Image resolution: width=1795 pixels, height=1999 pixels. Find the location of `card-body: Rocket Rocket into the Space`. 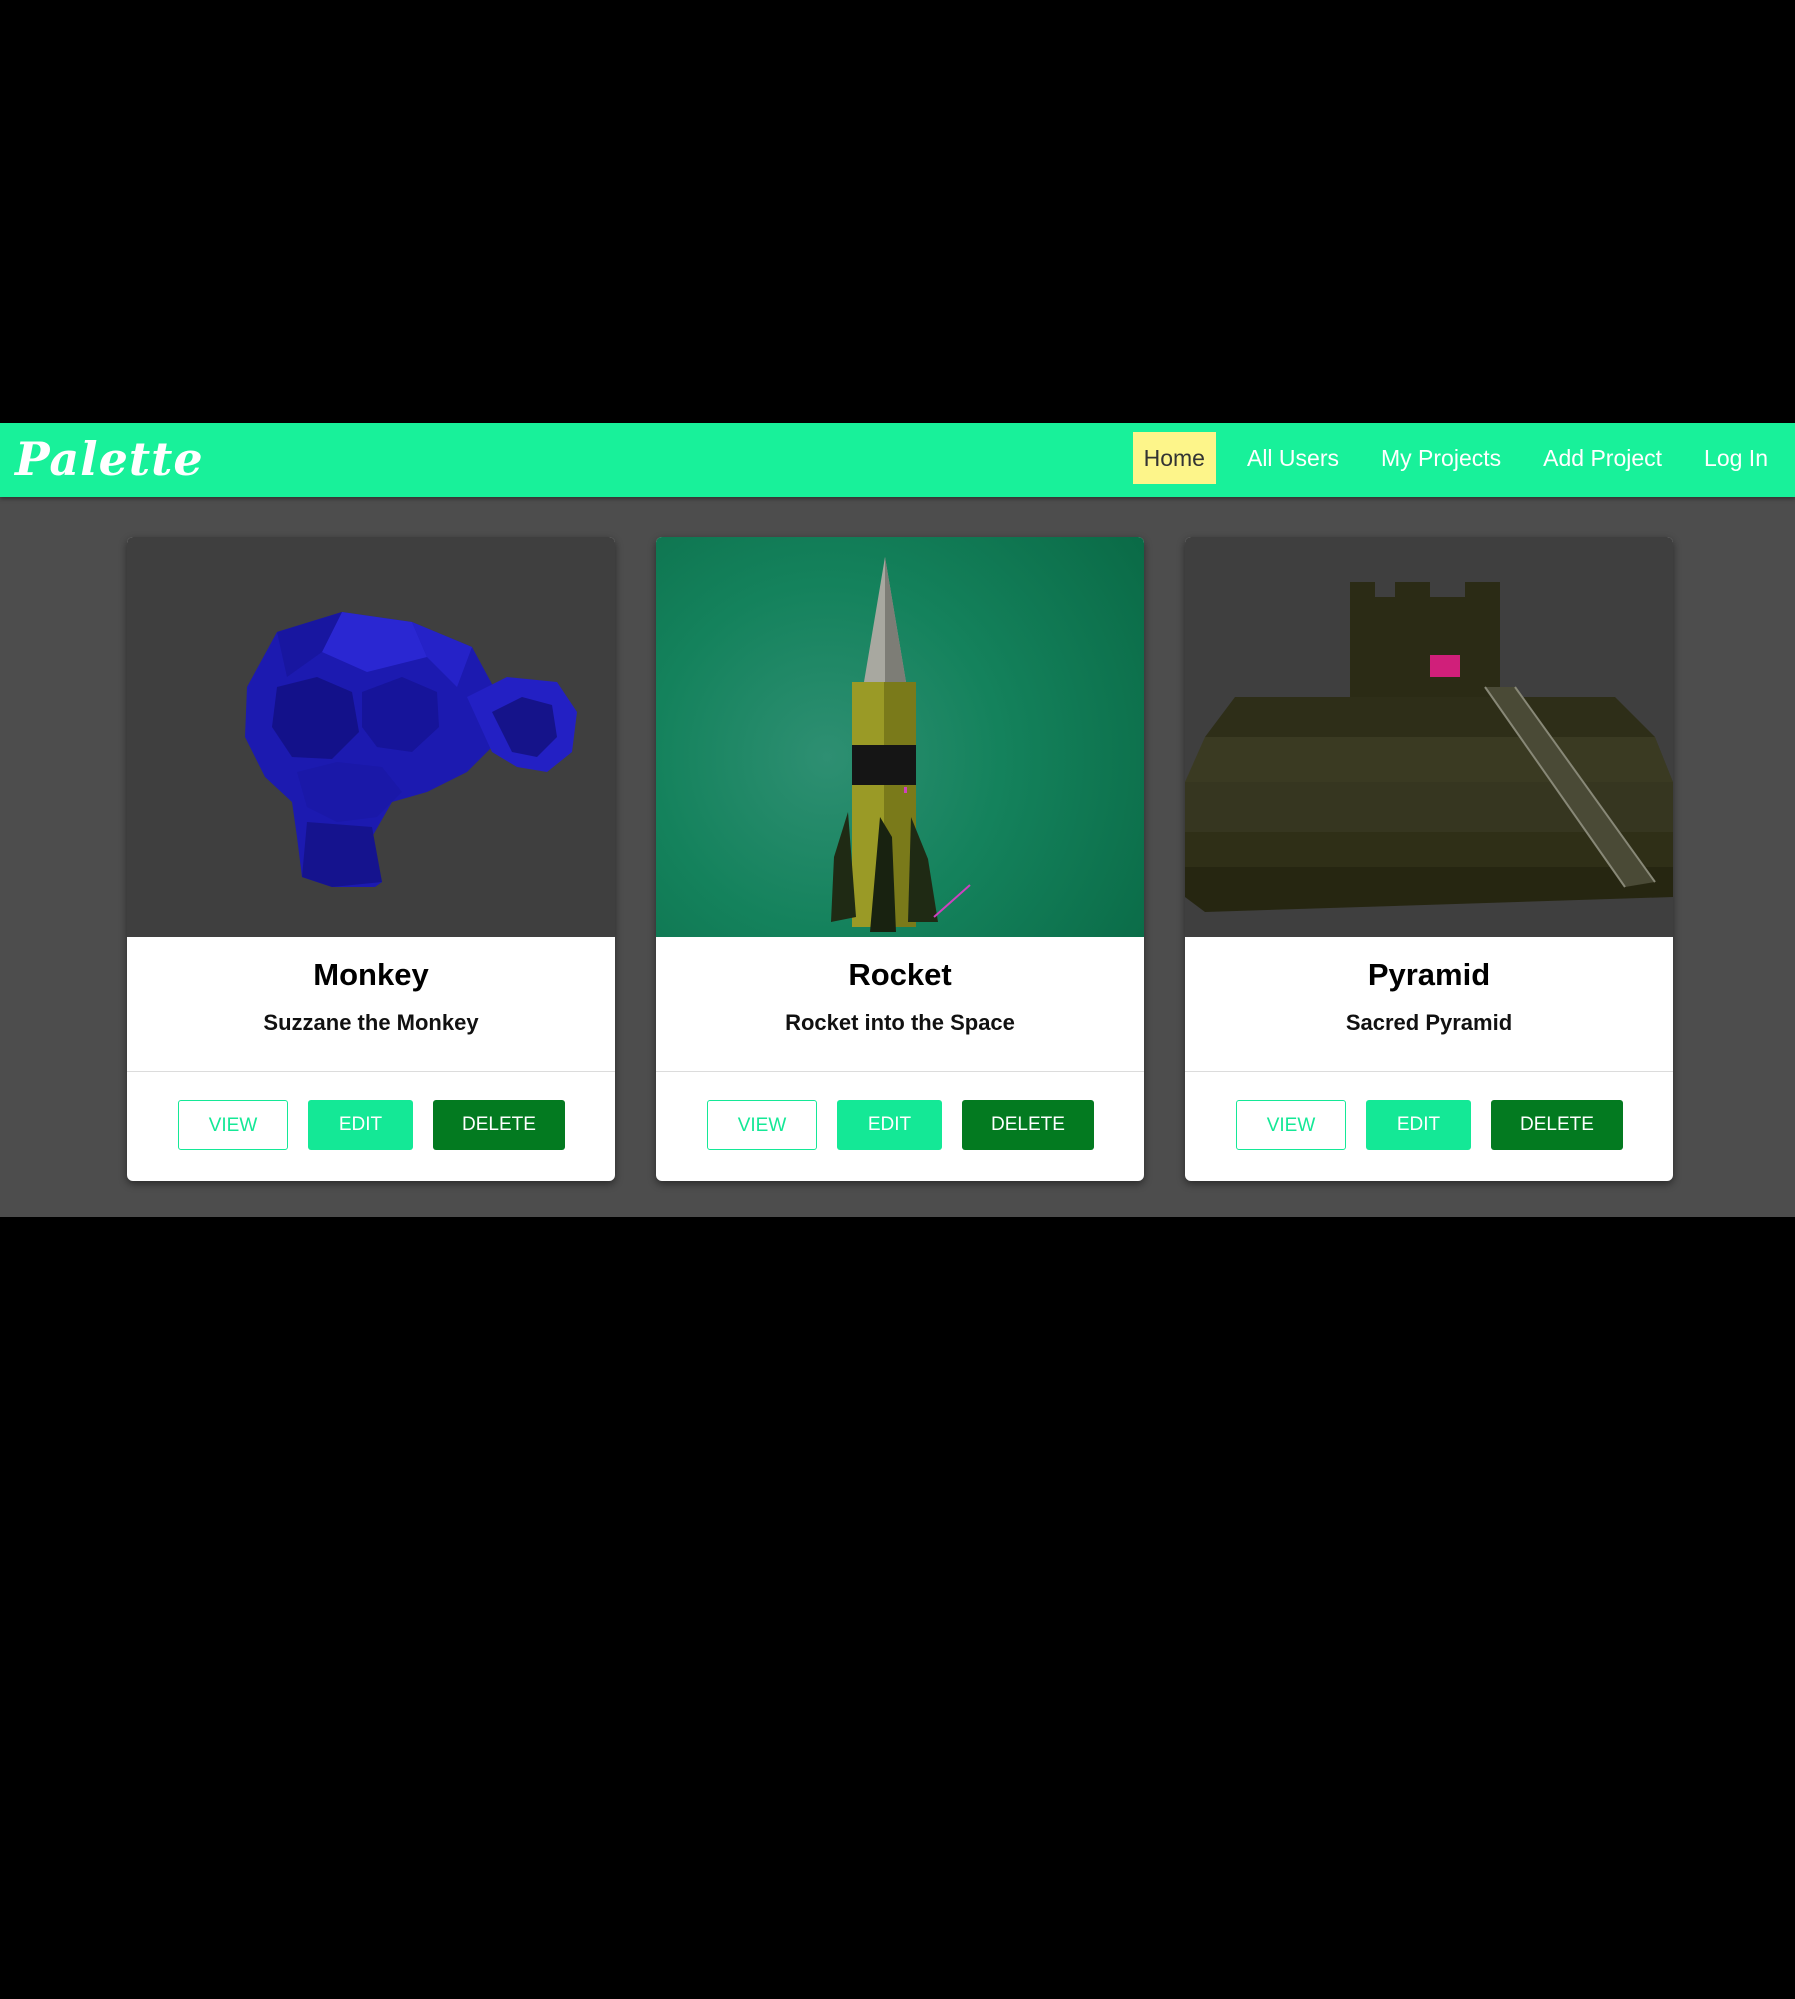

card-body: Rocket Rocket into the Space is located at coordinates (900, 1004).